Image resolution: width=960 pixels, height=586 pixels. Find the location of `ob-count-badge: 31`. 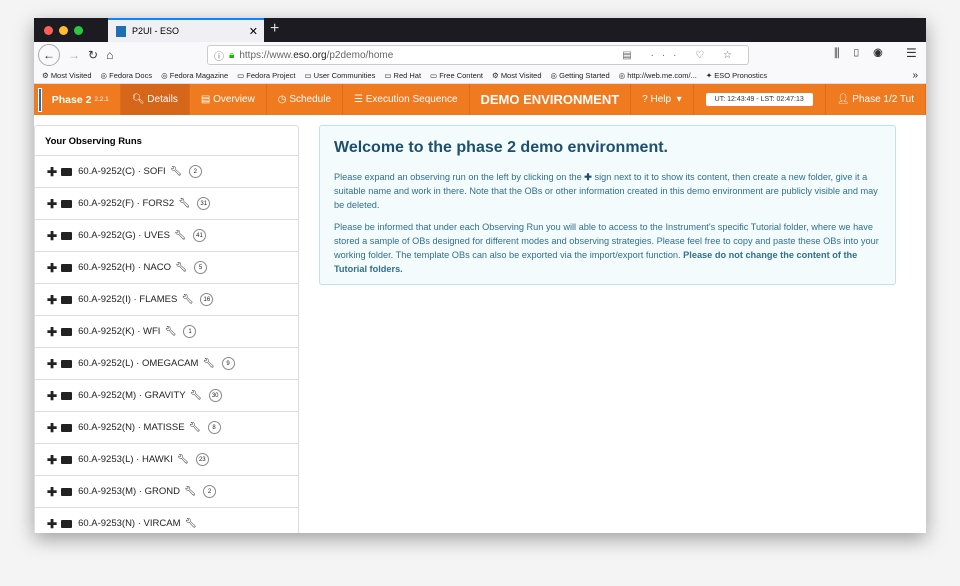

ob-count-badge: 31 is located at coordinates (204, 203).